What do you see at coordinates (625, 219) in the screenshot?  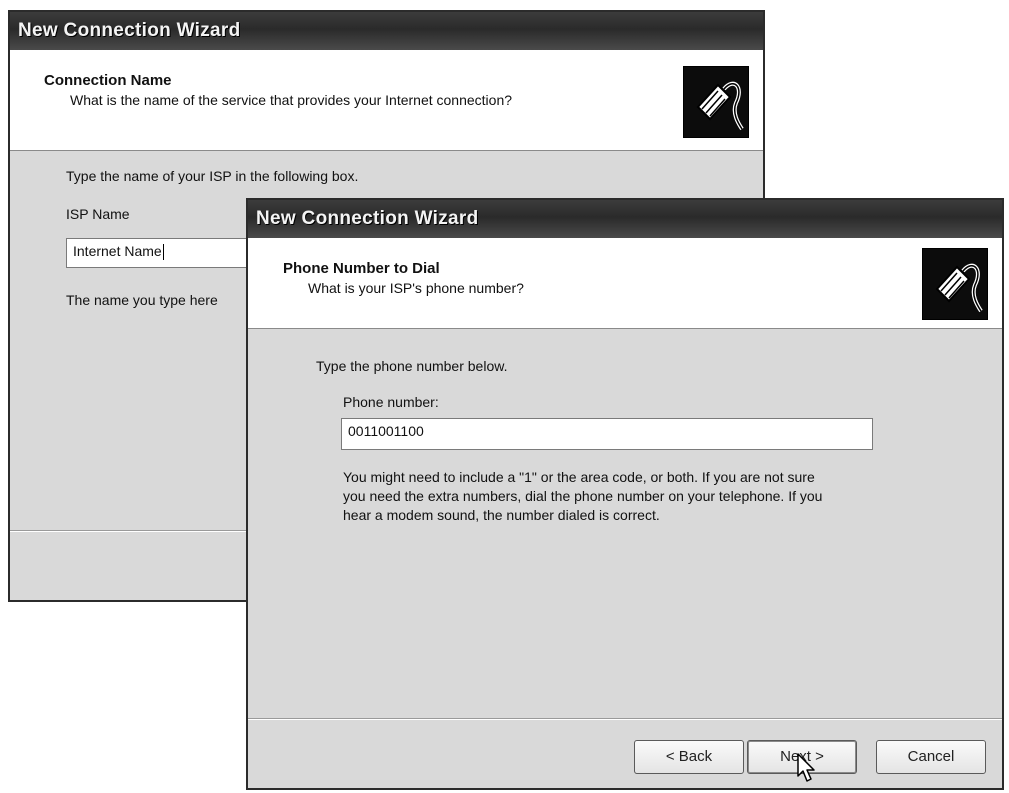 I see `front-window-titlebar: New Connection Wizard` at bounding box center [625, 219].